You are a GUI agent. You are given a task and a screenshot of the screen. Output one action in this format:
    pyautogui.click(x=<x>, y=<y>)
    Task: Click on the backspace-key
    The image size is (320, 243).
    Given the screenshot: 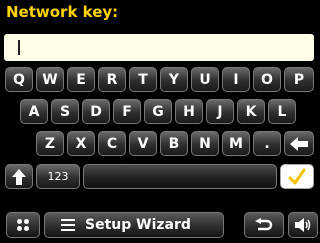 What is the action you would take?
    pyautogui.click(x=299, y=143)
    